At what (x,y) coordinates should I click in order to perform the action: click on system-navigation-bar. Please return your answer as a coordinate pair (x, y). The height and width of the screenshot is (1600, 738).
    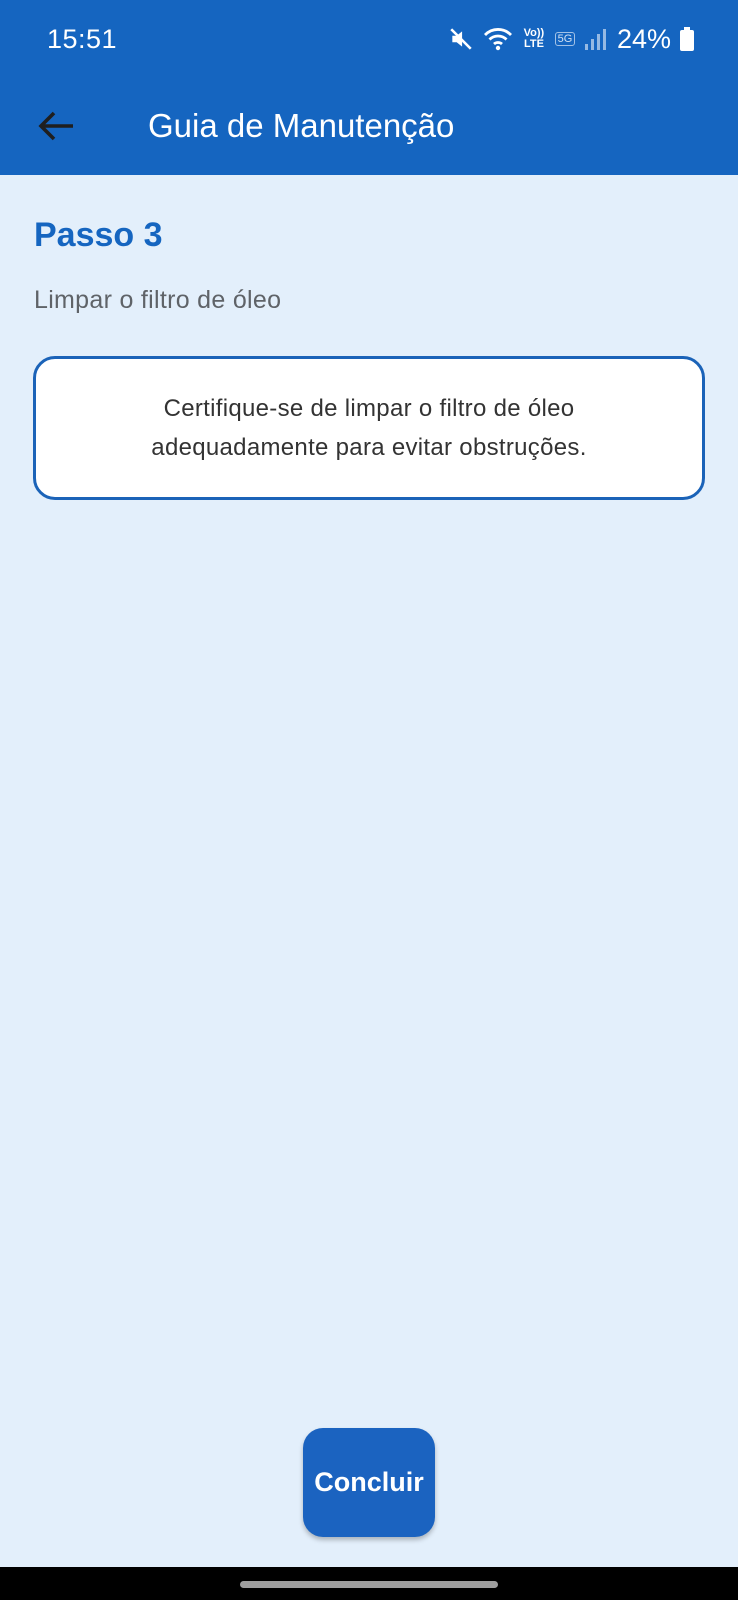
    Looking at the image, I should click on (369, 1583).